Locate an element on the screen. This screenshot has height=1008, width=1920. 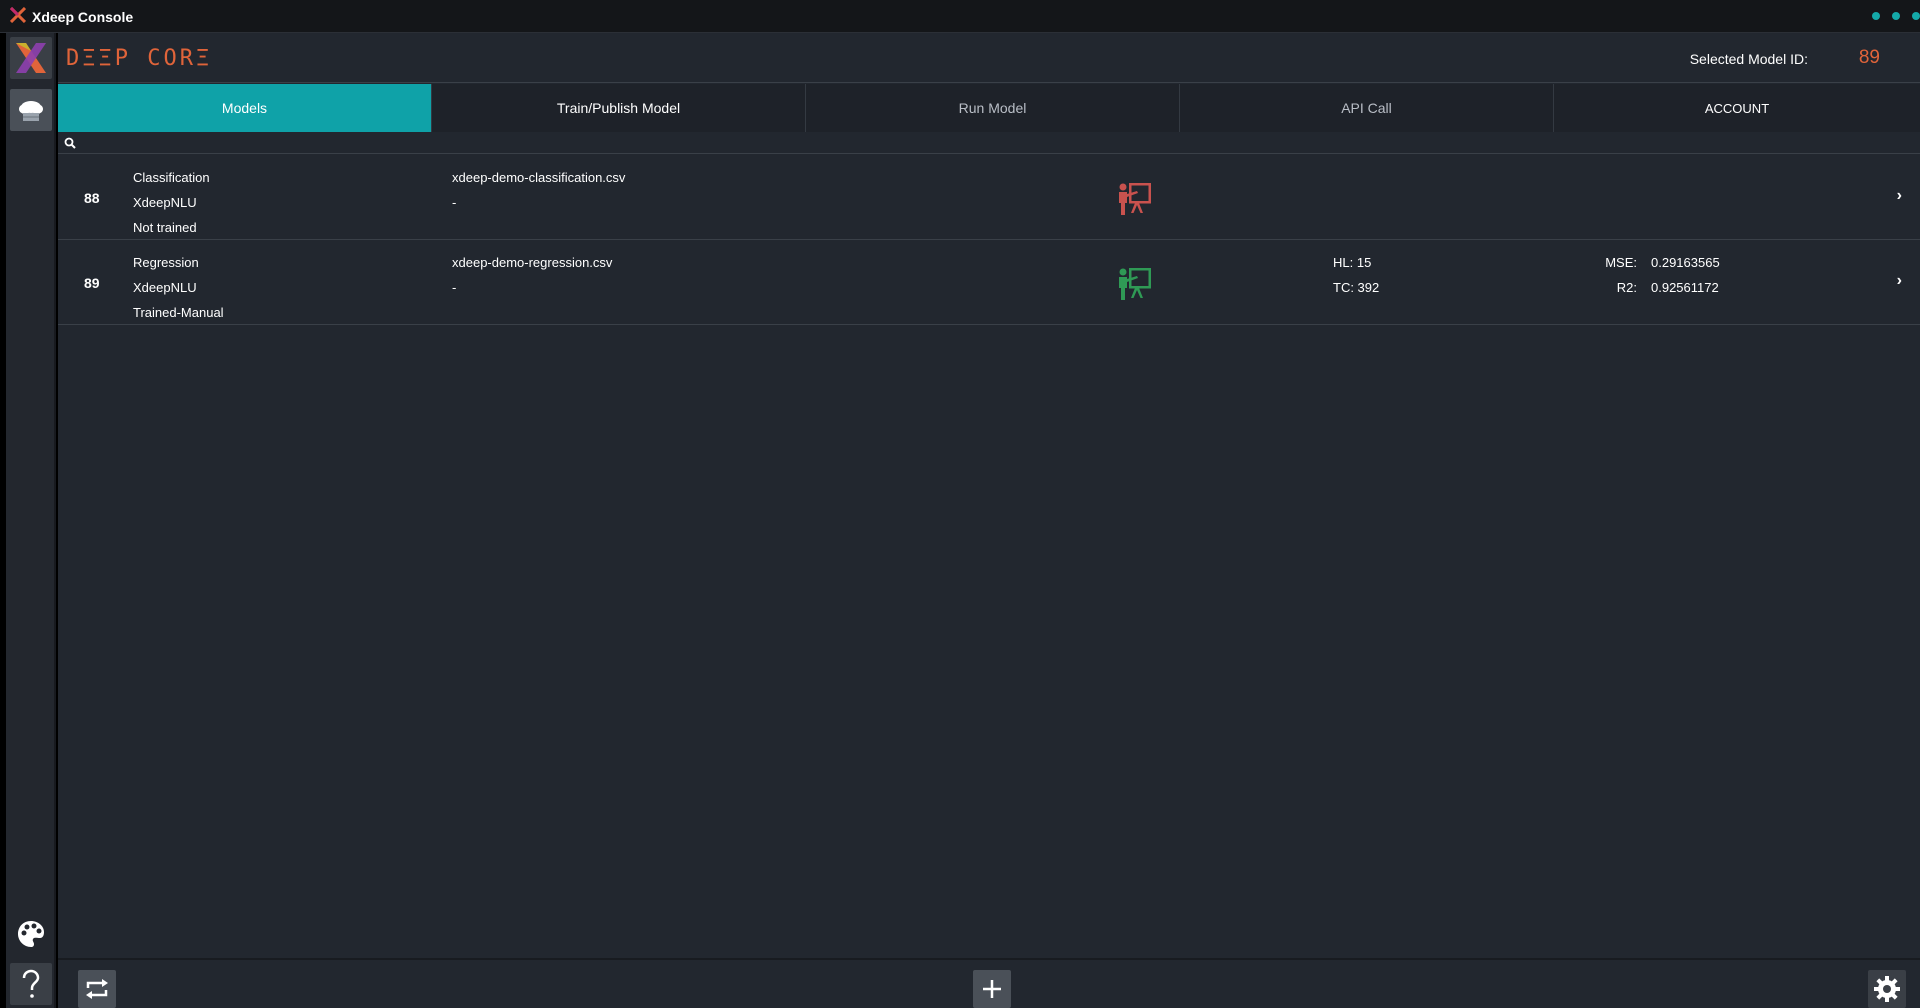
tab-train-publish-model: Train/Publish Model is located at coordinates (619, 108).